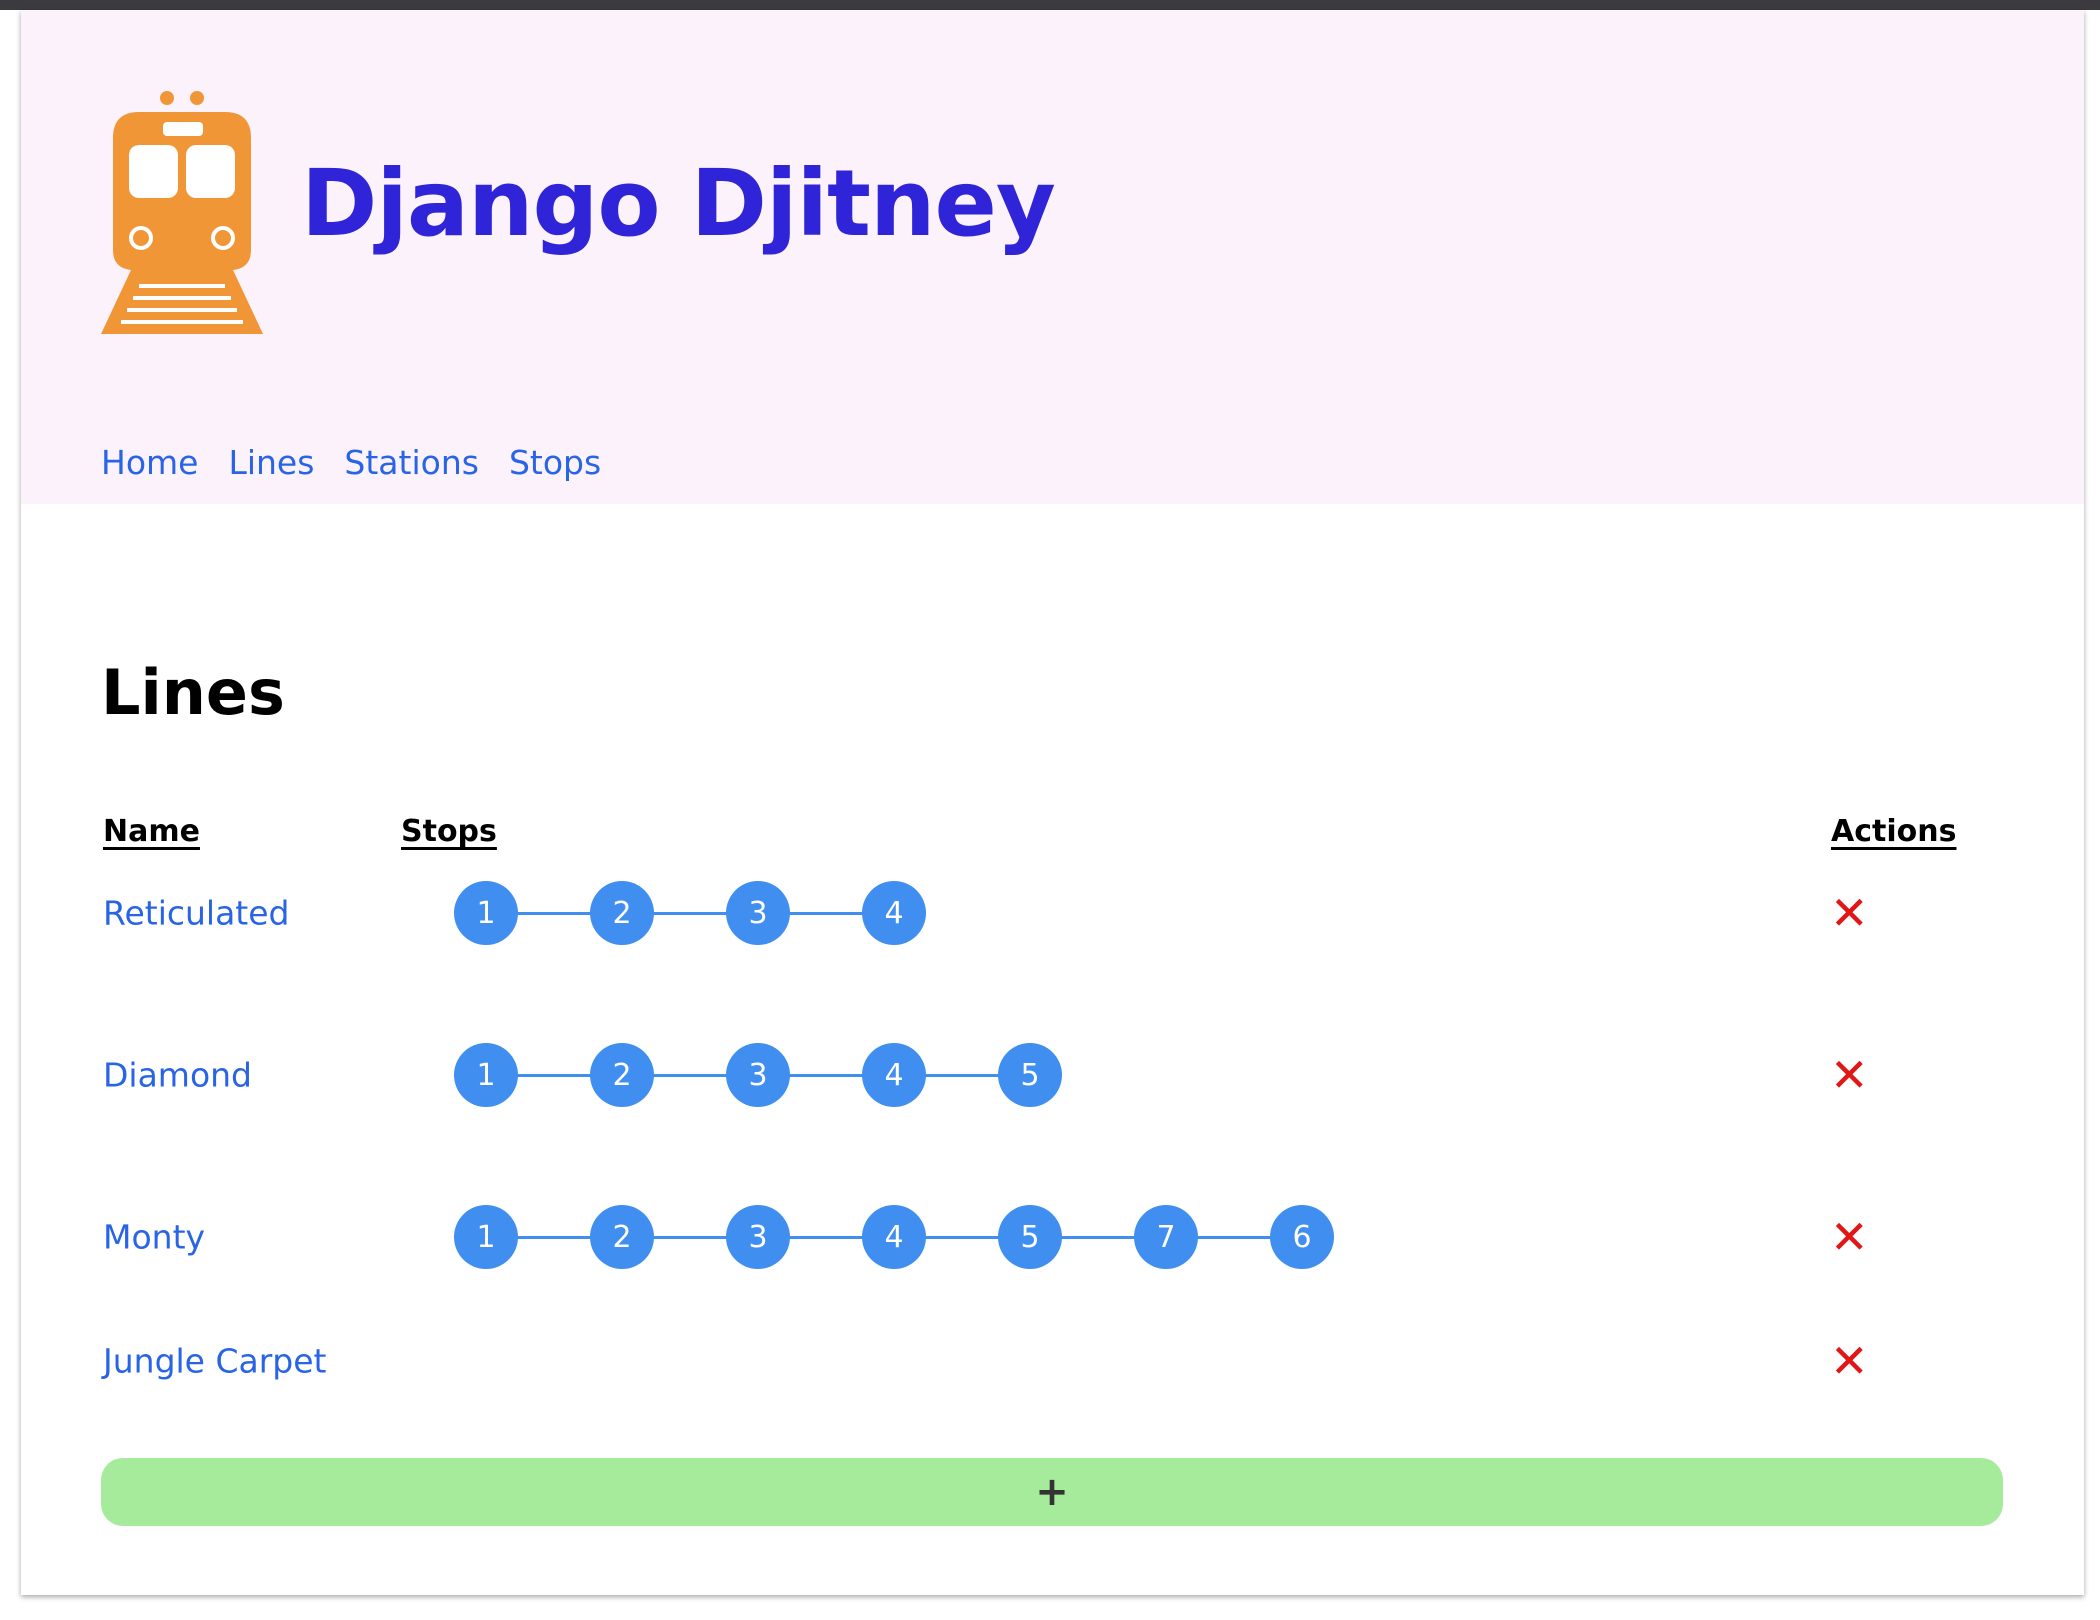  I want to click on nav-lines: Lines, so click(271, 462).